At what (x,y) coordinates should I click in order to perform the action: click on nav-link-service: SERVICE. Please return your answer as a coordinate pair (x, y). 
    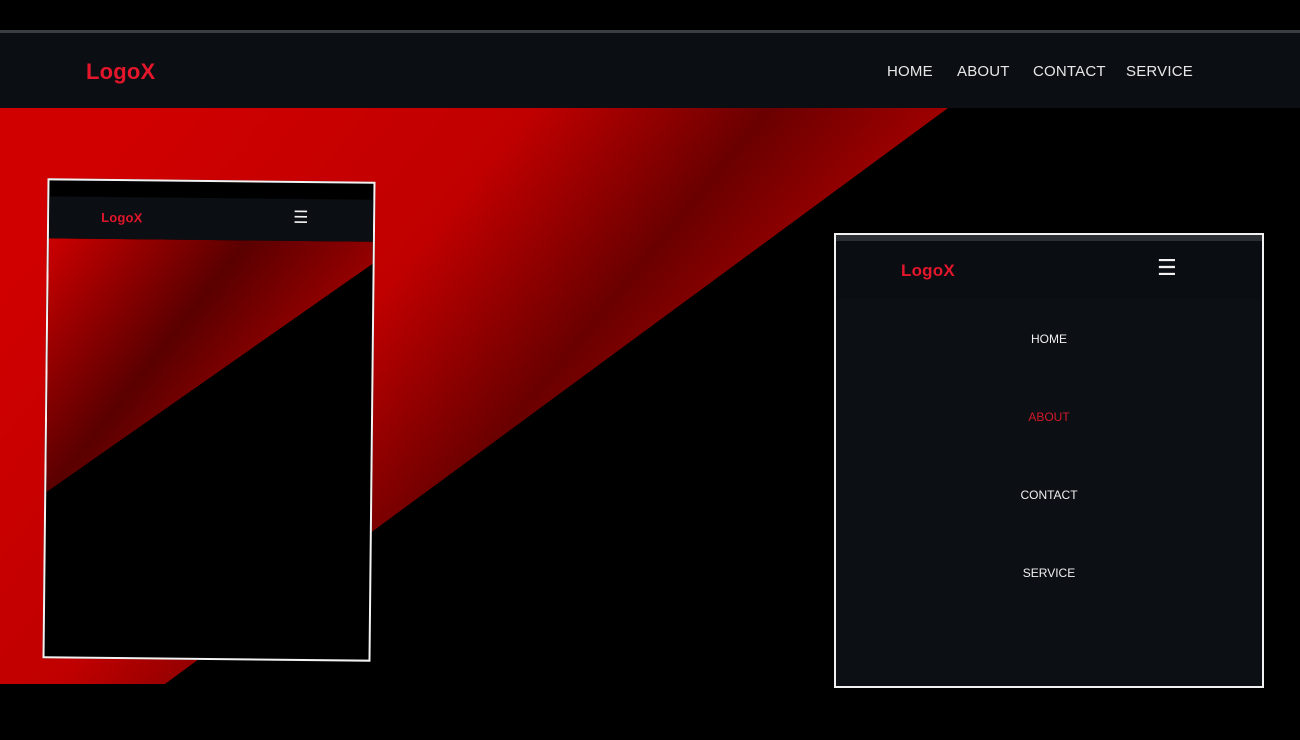
    Looking at the image, I should click on (1159, 71).